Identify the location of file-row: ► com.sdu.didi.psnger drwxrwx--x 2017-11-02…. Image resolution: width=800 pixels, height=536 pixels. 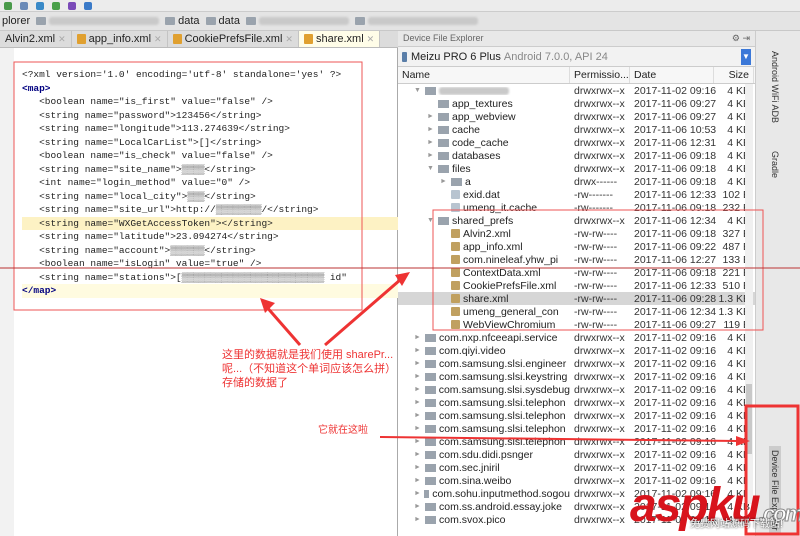
(576, 454).